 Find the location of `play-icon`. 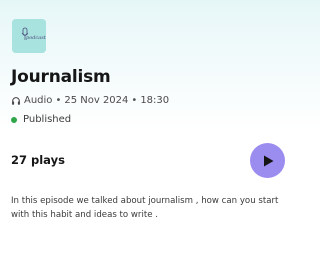

play-icon is located at coordinates (268, 160).